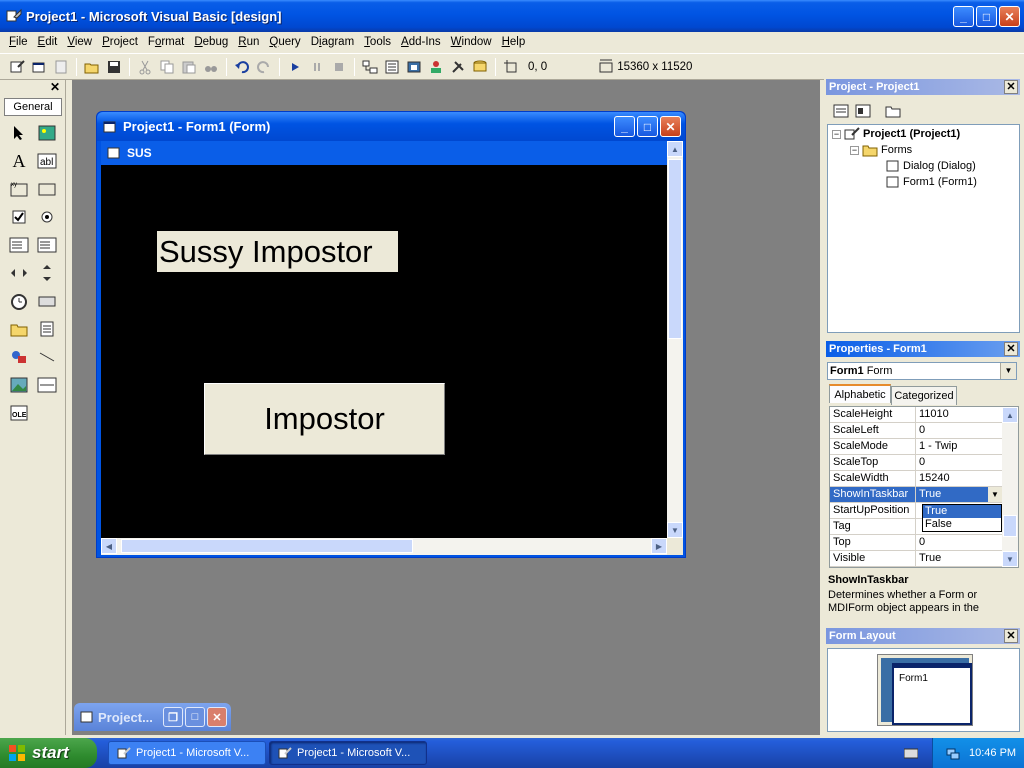 The height and width of the screenshot is (768, 1024). What do you see at coordinates (120, 42) in the screenshot?
I see `menu-project: Project` at bounding box center [120, 42].